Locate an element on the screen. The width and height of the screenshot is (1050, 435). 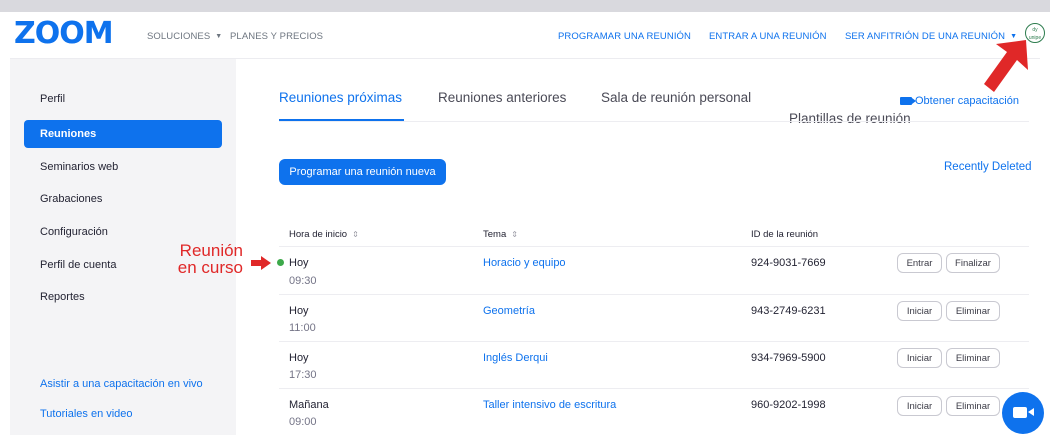
row-1-topic: Horacio y equipo is located at coordinates (524, 263).